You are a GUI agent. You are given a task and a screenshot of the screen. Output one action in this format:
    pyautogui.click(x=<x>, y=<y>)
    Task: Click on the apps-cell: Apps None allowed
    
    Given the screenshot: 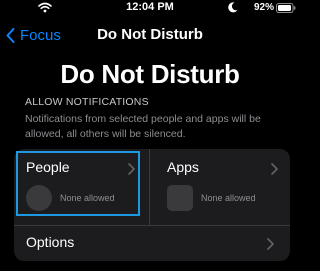 What is the action you would take?
    pyautogui.click(x=220, y=187)
    